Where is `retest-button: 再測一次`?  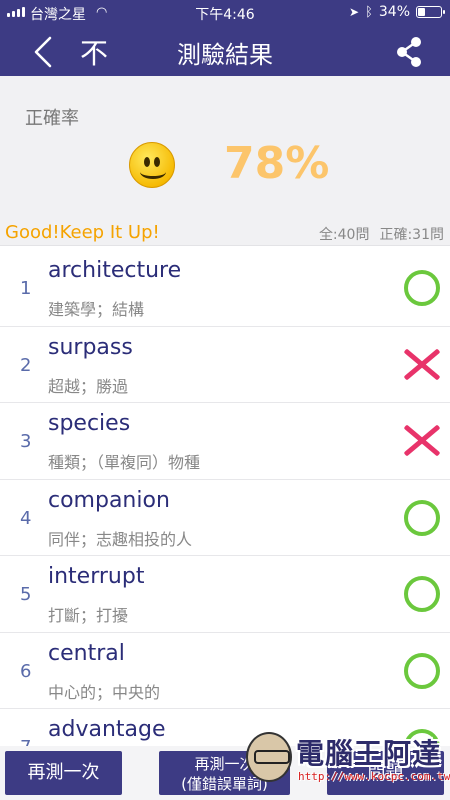 retest-button: 再測一次 is located at coordinates (63, 773).